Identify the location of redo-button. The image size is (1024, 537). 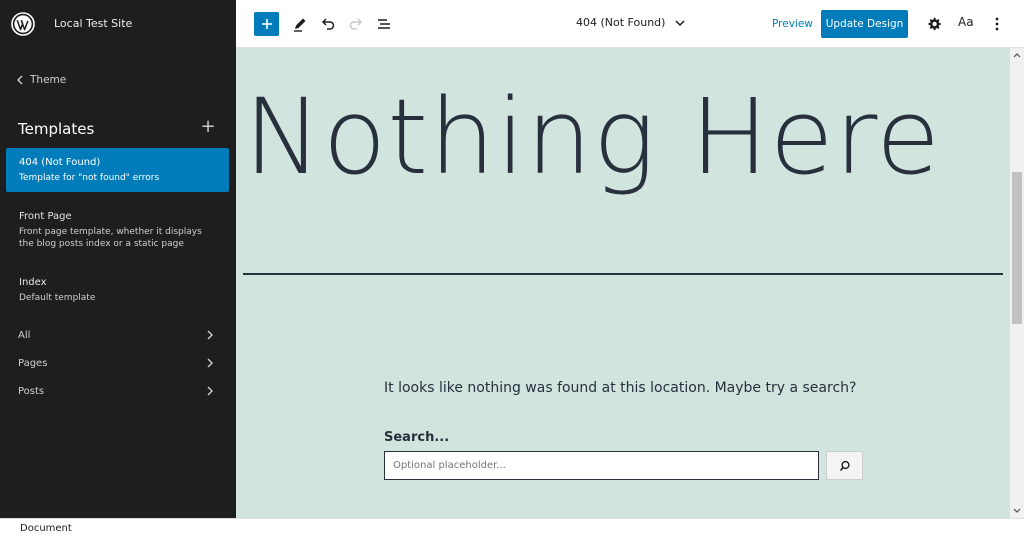
(356, 24).